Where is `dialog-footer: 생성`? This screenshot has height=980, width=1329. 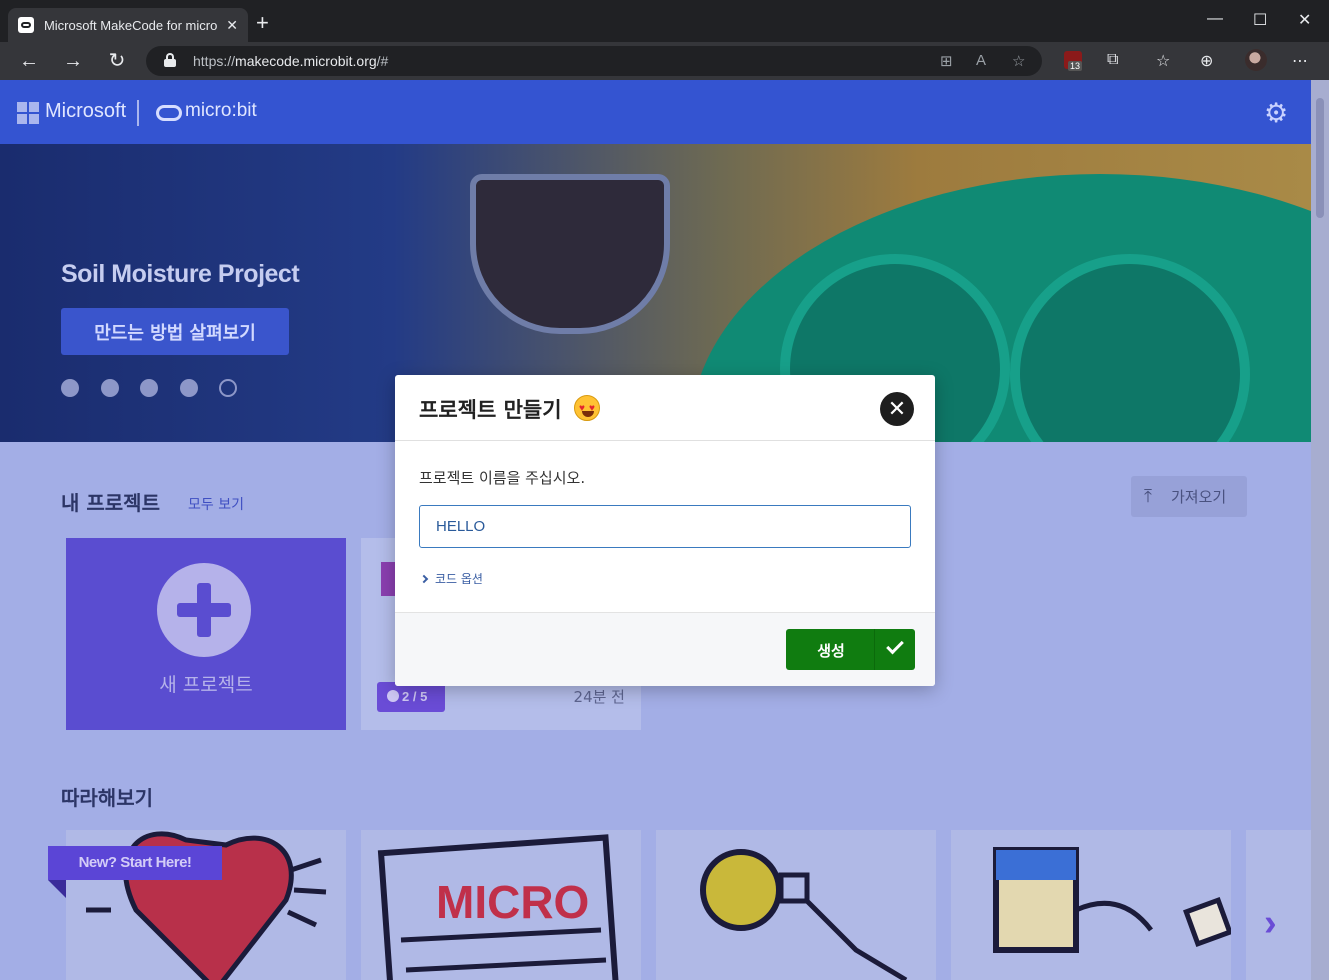 dialog-footer: 생성 is located at coordinates (665, 649).